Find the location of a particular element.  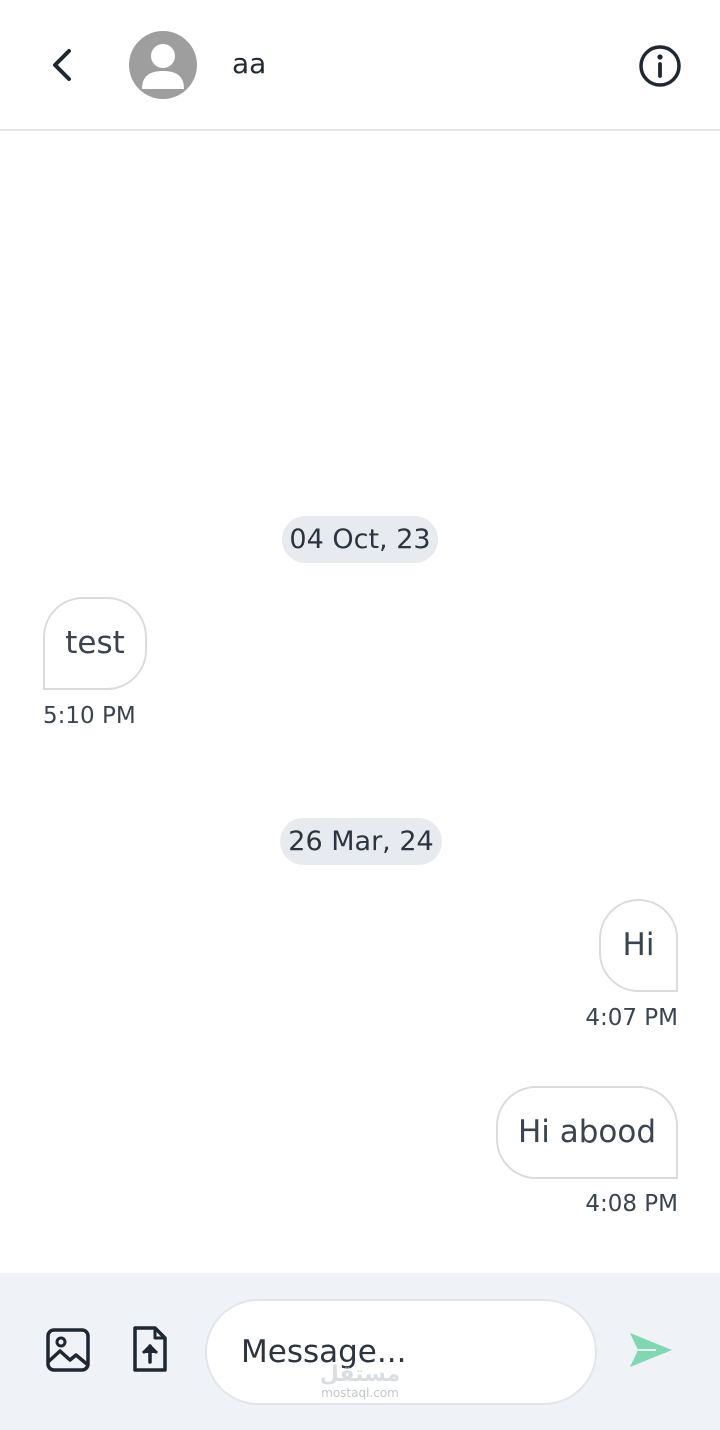

contact-name: aa is located at coordinates (249, 64).